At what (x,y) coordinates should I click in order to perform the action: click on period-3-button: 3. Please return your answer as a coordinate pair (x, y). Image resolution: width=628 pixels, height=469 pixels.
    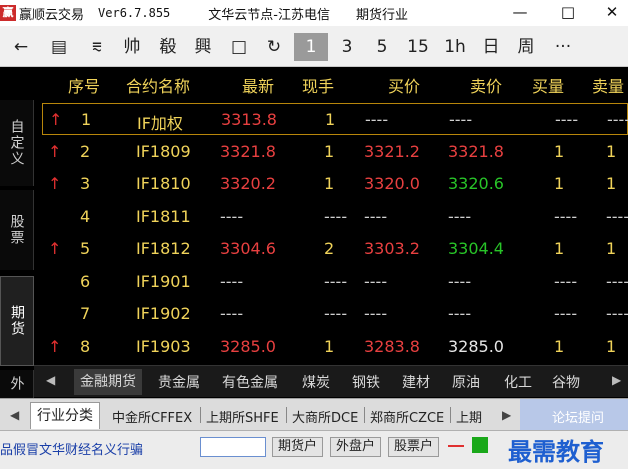
    Looking at the image, I should click on (347, 47).